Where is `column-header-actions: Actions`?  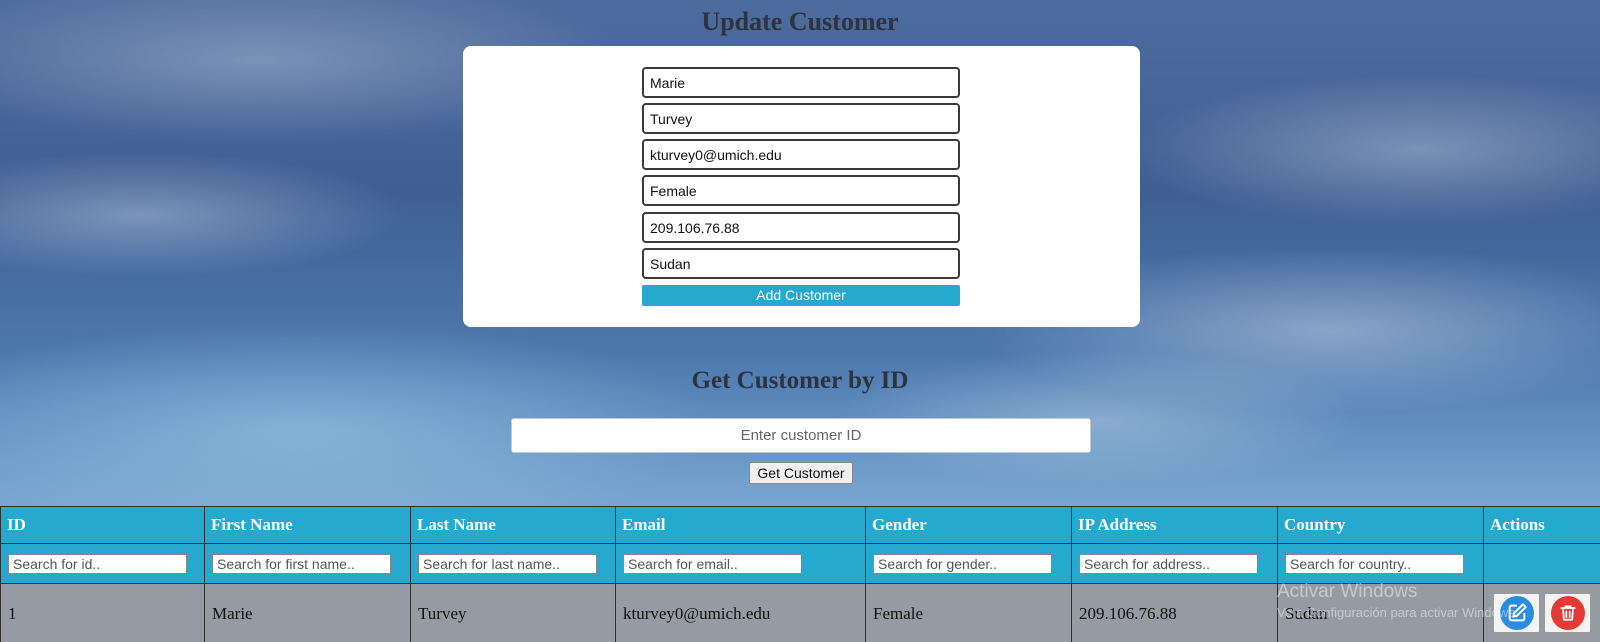 column-header-actions: Actions is located at coordinates (1541, 525).